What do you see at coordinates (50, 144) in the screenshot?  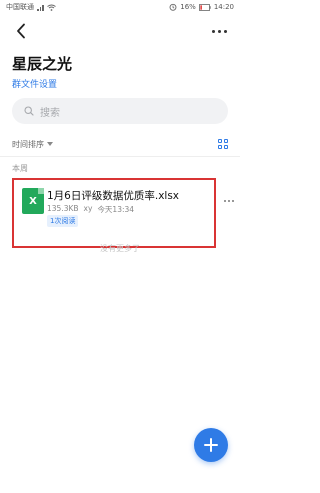 I see `caret-down-icon` at bounding box center [50, 144].